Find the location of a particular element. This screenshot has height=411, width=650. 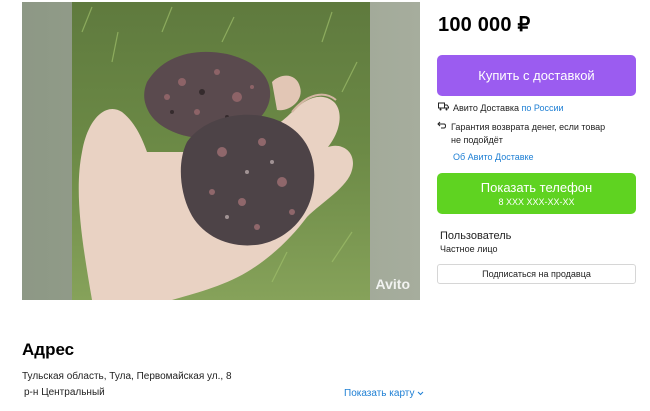

address-district: р-н Центральный is located at coordinates (64, 392).